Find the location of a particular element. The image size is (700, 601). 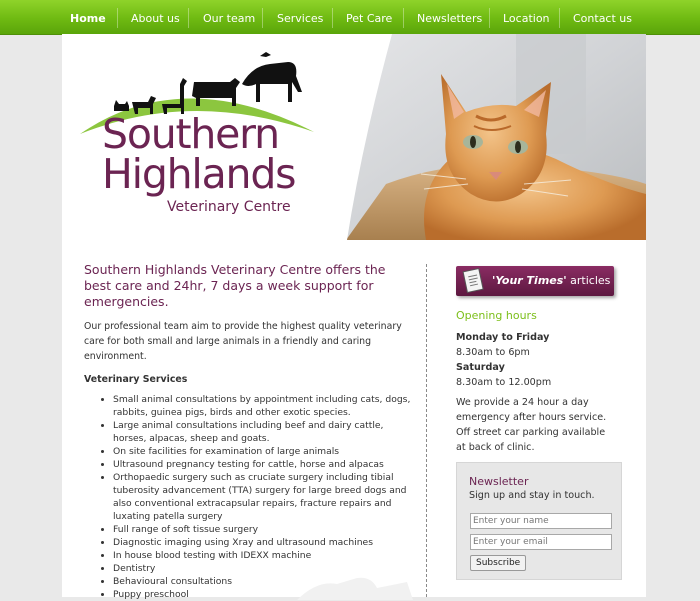

opening-hours-title: Opening hours is located at coordinates (496, 315).